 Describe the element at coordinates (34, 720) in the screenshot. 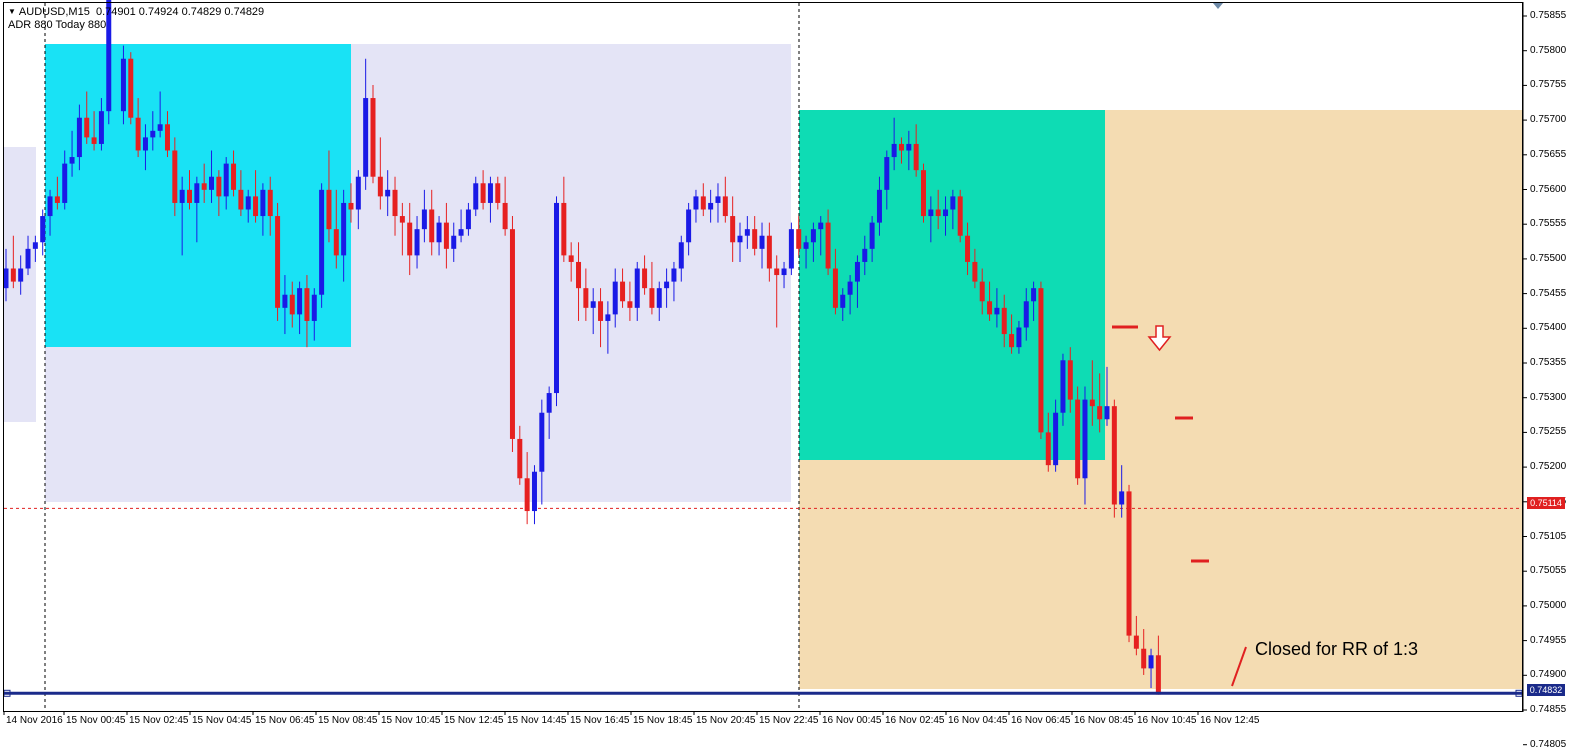

I see `time-tick-label: 14 Nov 2016` at that location.